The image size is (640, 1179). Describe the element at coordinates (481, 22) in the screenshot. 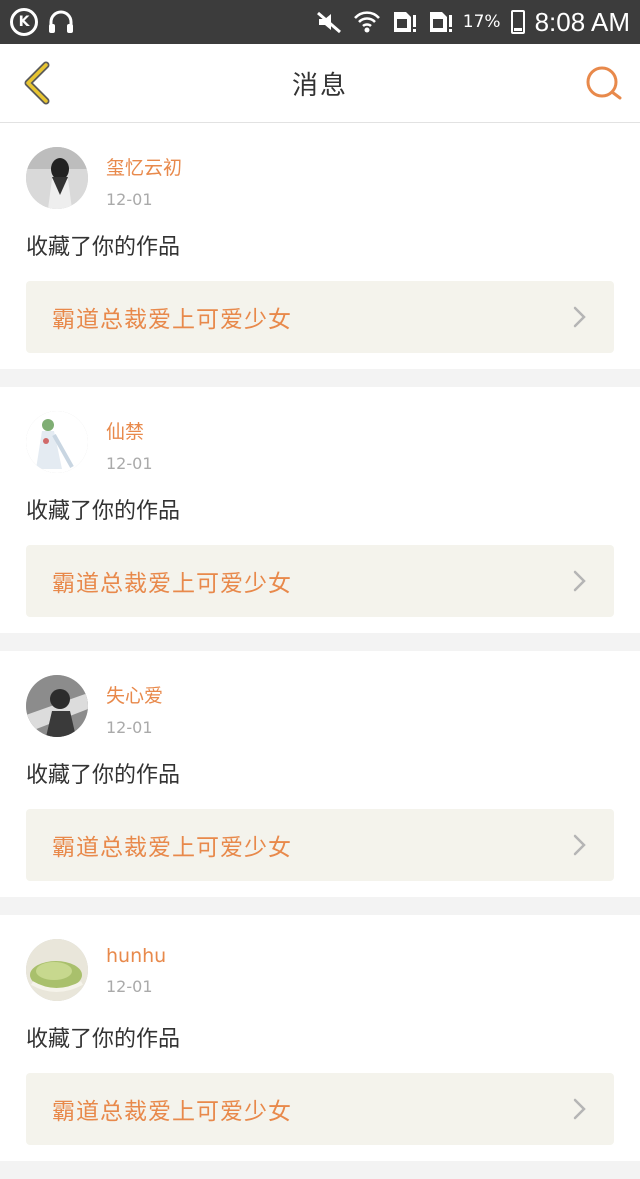

I see `battery-percent: 17%` at that location.